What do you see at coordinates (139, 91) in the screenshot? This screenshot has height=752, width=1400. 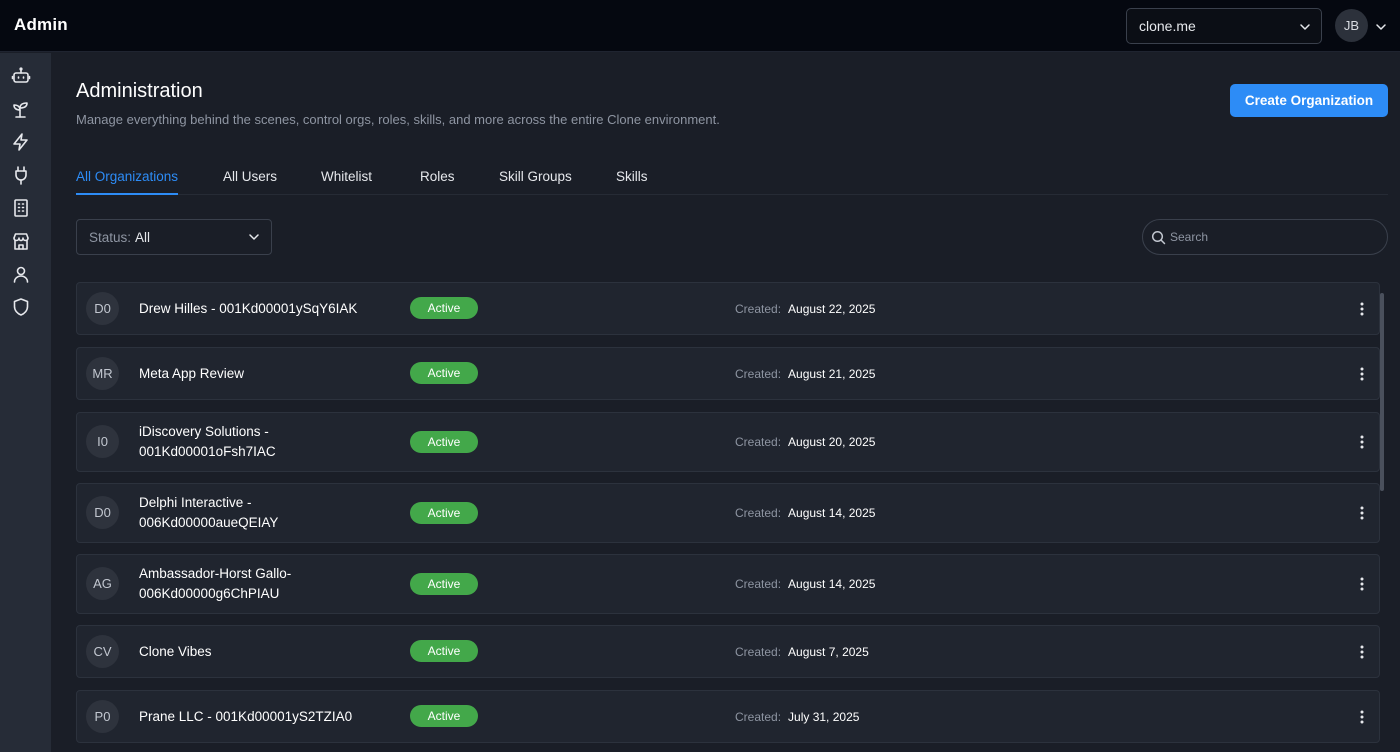 I see `page-title: Administration` at bounding box center [139, 91].